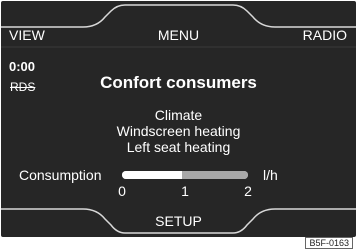  What do you see at coordinates (152, 175) in the screenshot?
I see `consumption-bar-fill` at bounding box center [152, 175].